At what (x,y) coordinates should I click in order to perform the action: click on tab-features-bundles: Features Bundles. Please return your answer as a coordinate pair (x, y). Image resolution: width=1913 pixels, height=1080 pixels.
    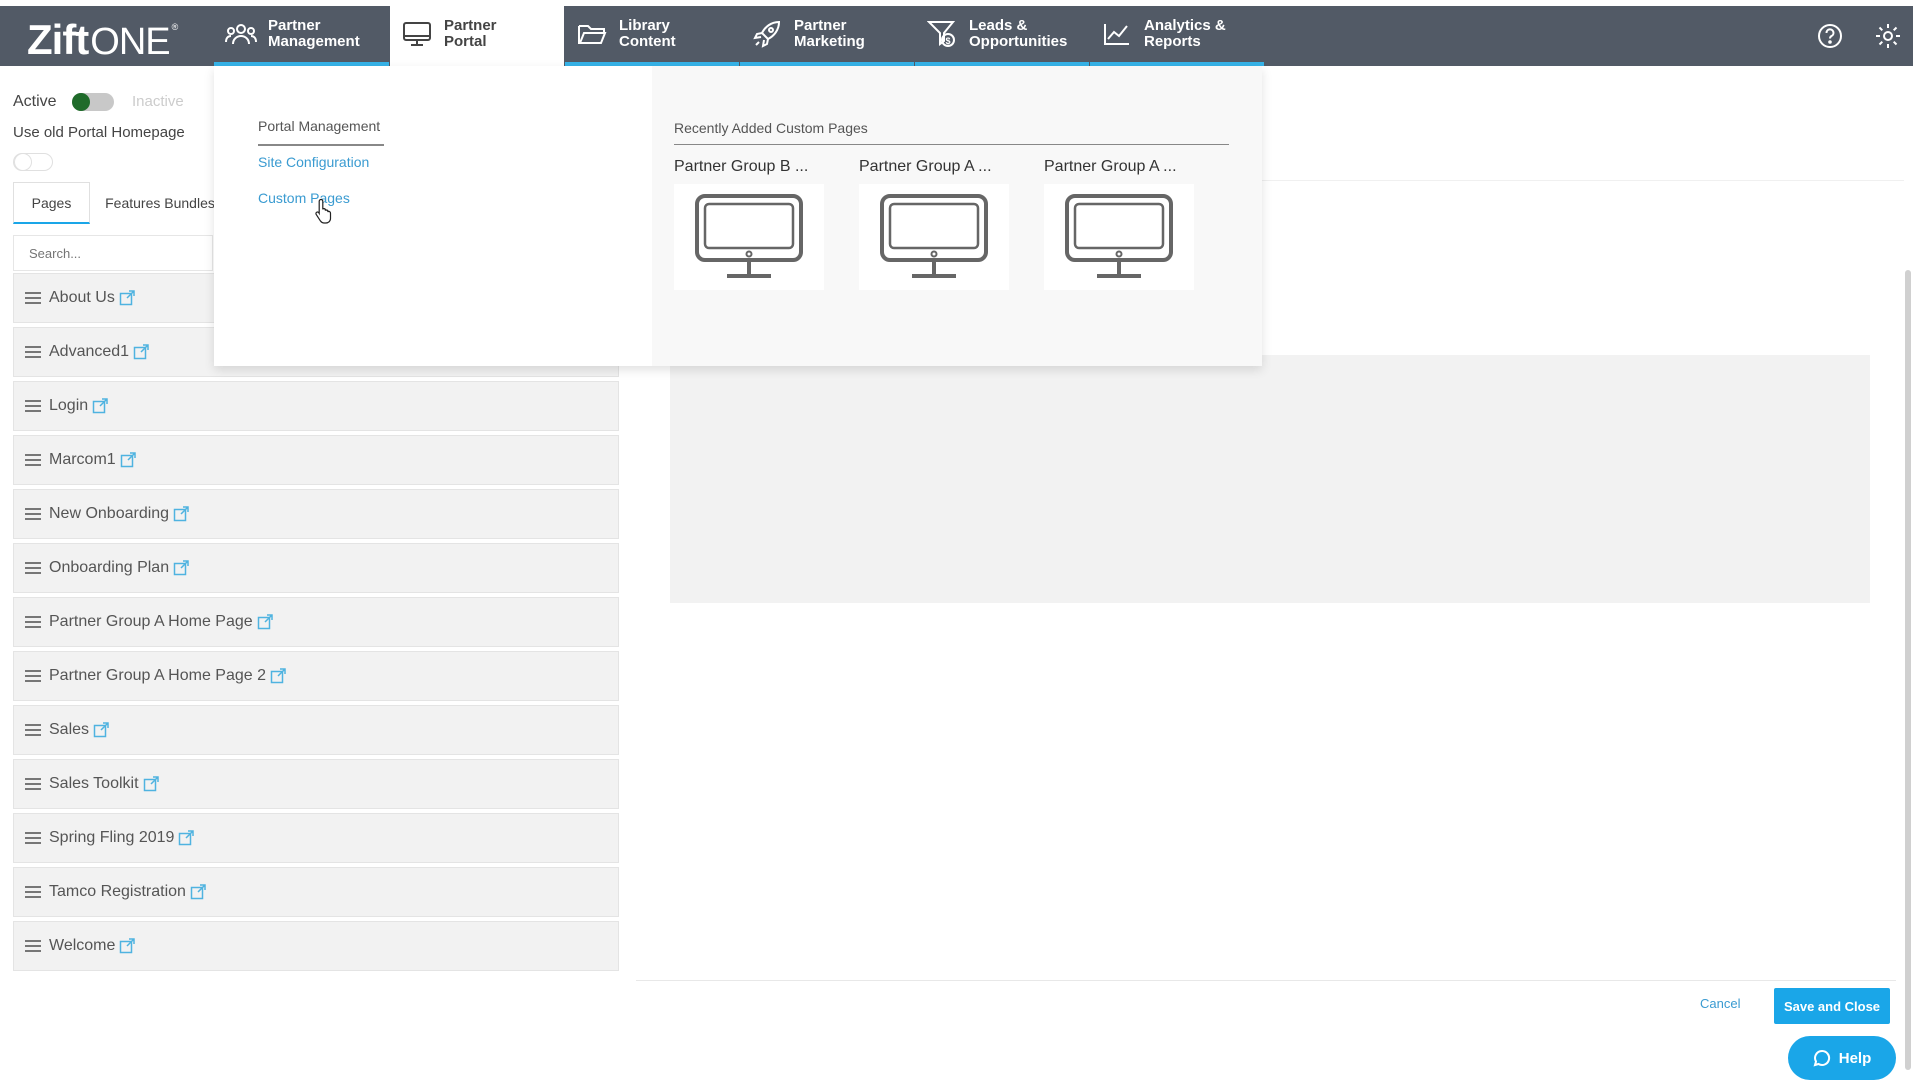
    Looking at the image, I should click on (160, 203).